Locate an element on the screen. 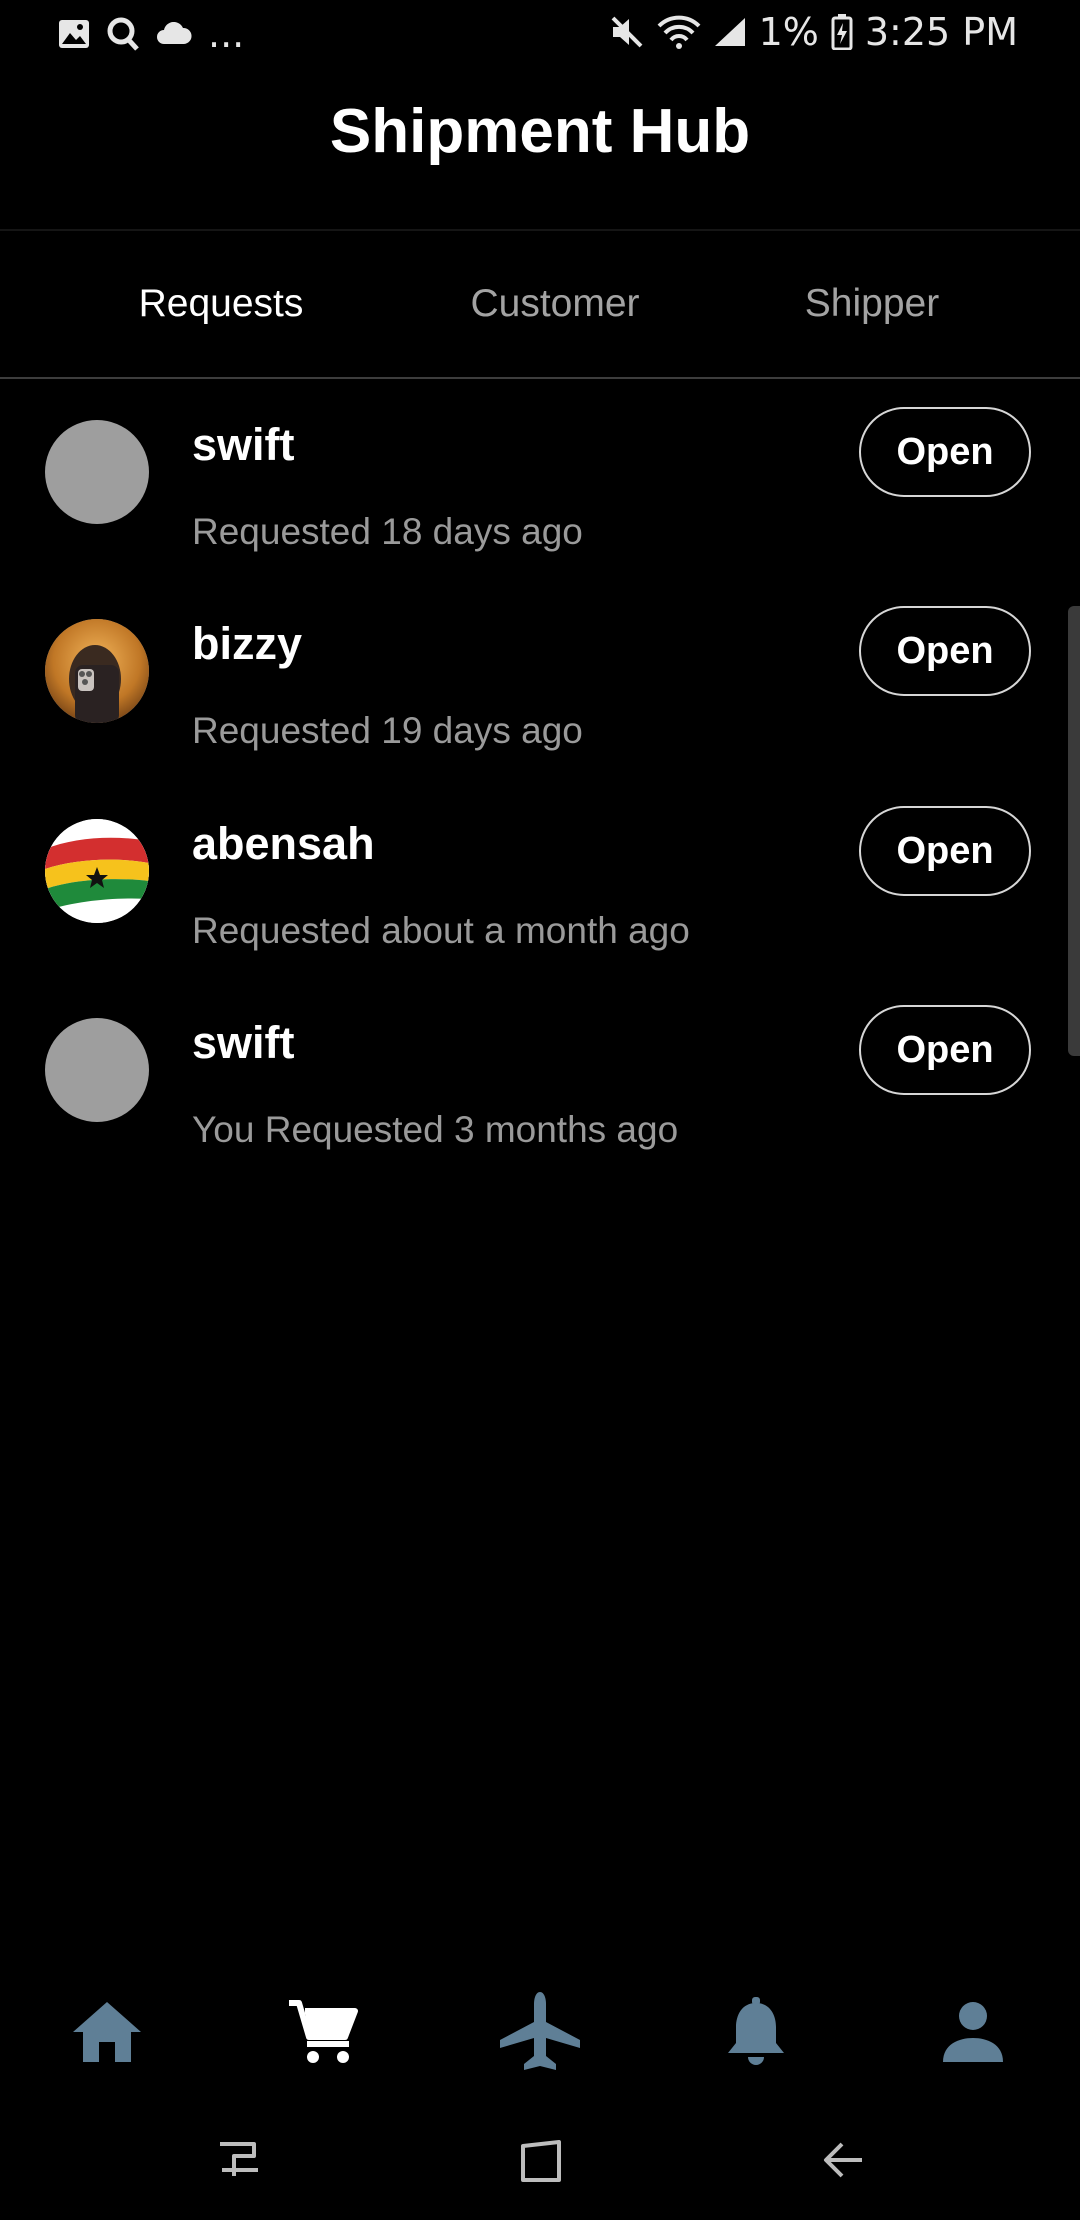  request-time: You Requested 3 months ago is located at coordinates (435, 1129).